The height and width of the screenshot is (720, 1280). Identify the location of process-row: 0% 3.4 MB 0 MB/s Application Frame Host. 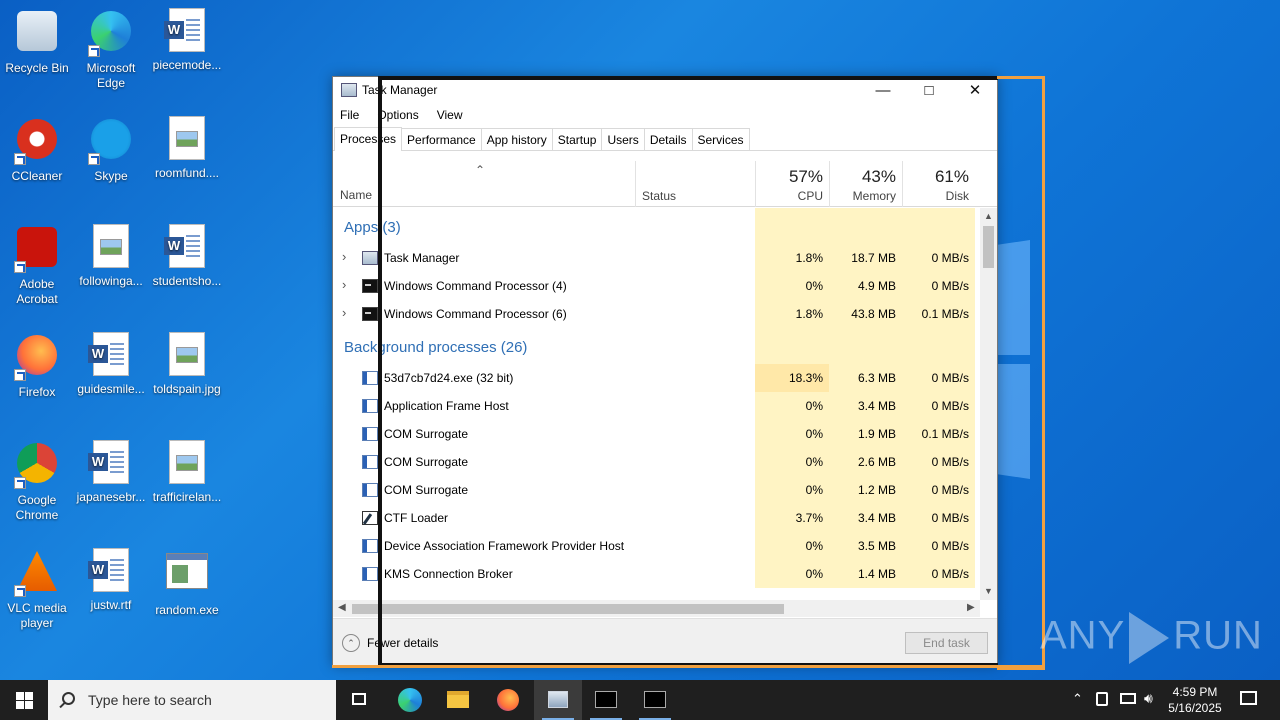
(654, 406).